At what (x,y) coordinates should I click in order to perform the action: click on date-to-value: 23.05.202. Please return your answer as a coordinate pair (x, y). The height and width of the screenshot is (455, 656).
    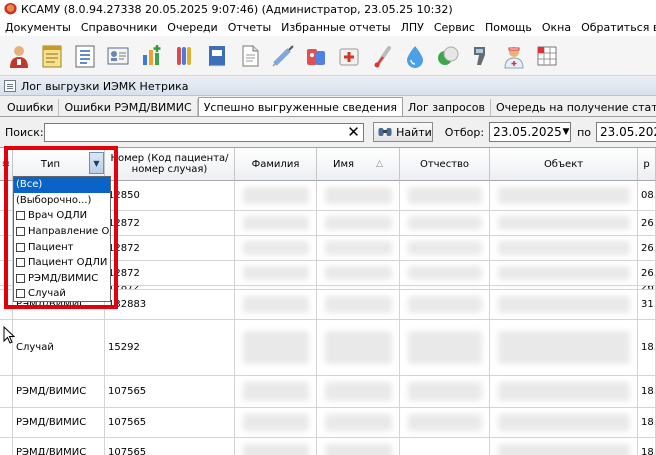
    Looking at the image, I should click on (628, 132).